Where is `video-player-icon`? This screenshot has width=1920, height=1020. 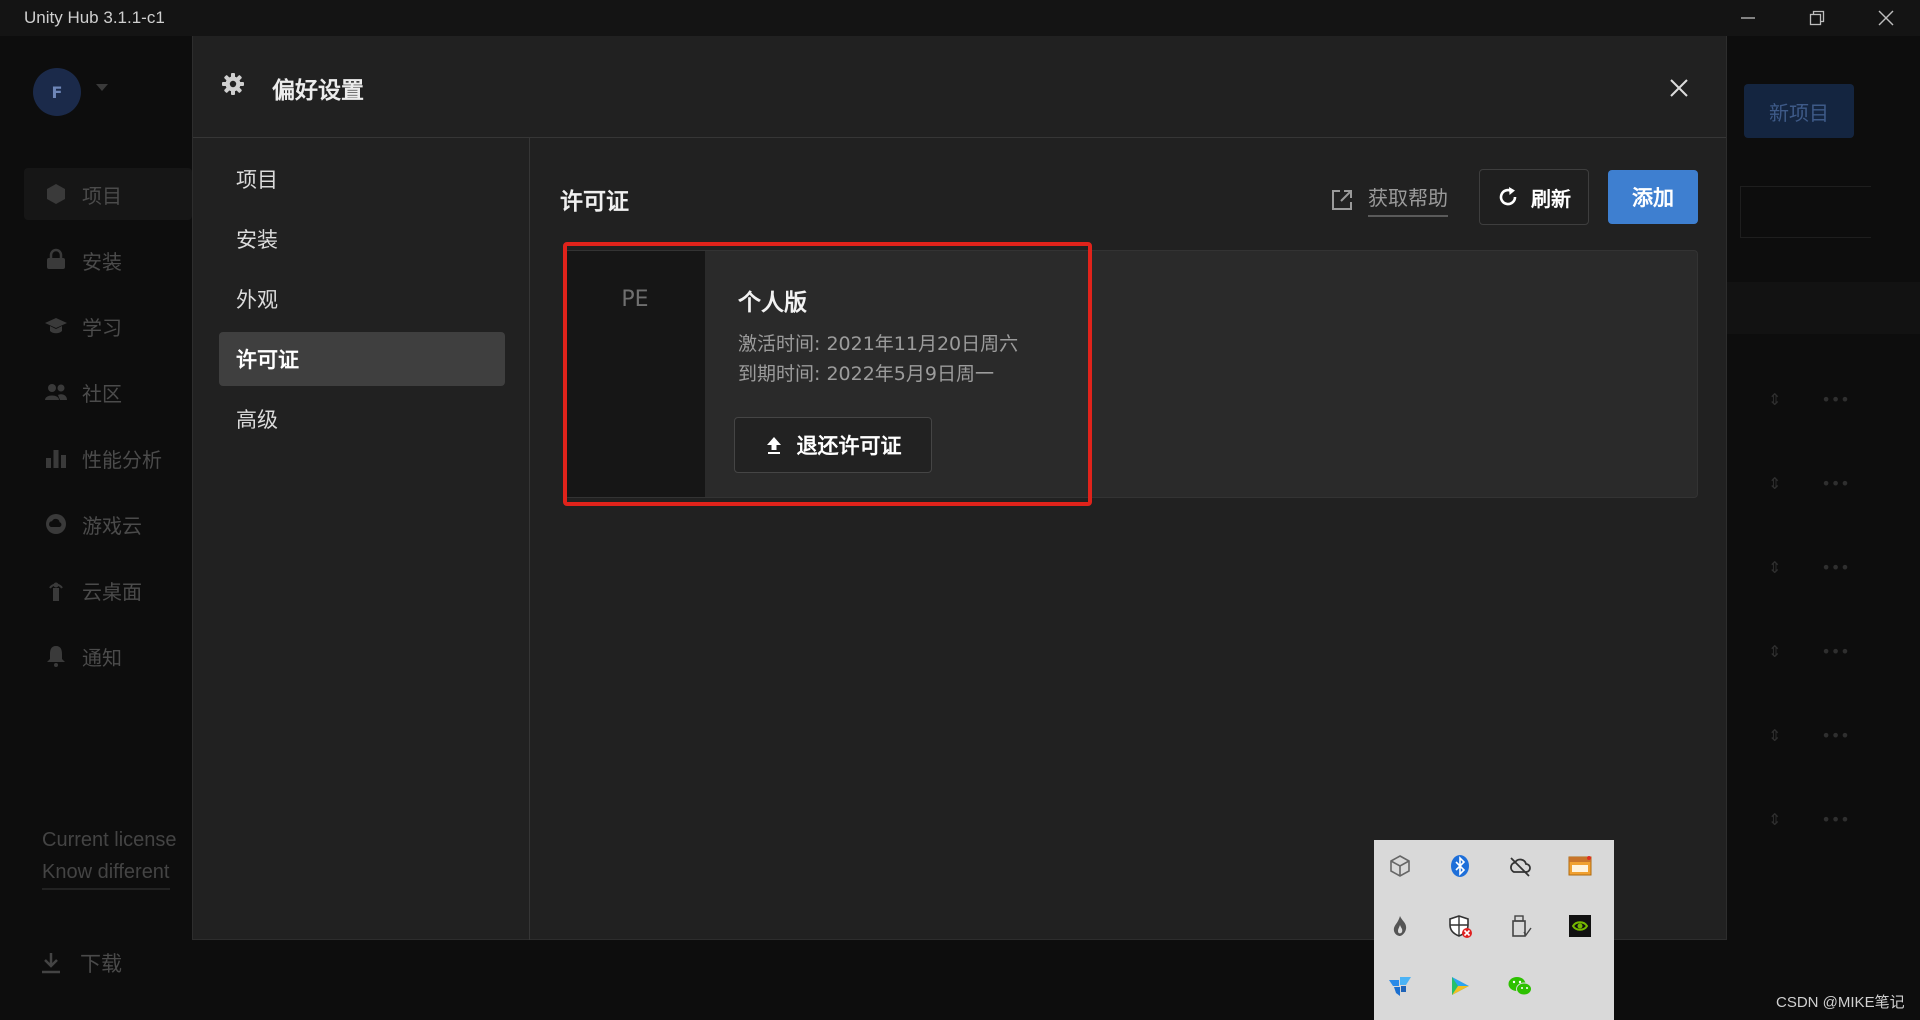 video-player-icon is located at coordinates (1460, 986).